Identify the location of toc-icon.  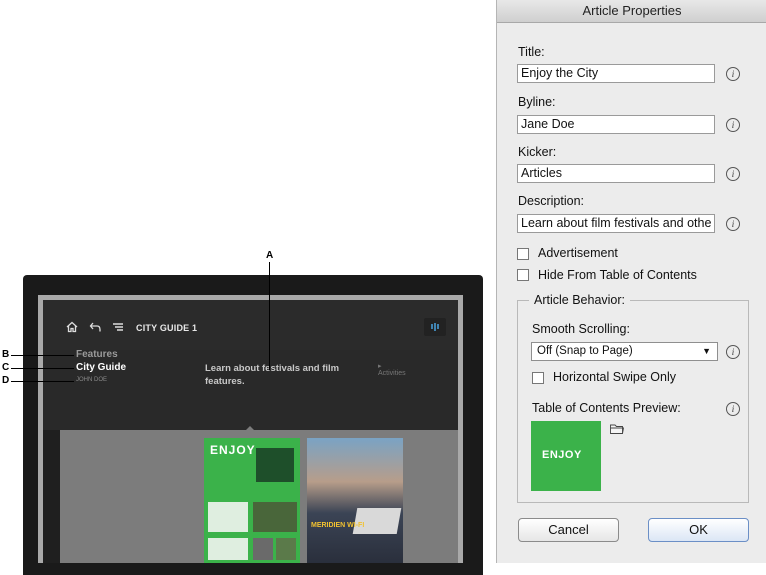
(118, 327).